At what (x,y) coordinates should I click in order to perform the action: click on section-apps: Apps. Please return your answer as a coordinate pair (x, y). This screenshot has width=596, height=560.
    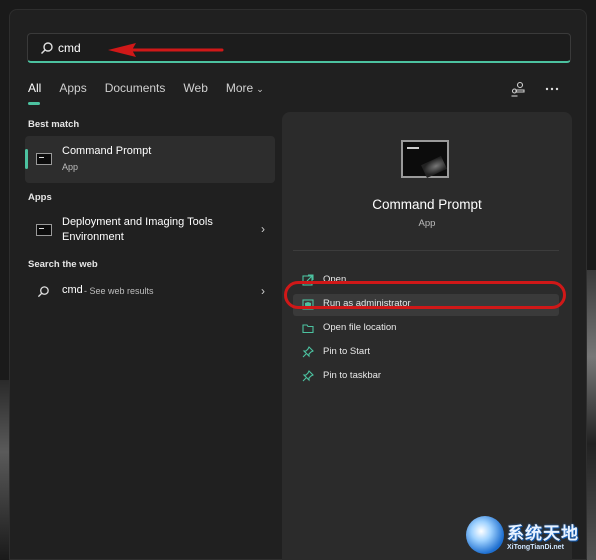
    Looking at the image, I should click on (40, 197).